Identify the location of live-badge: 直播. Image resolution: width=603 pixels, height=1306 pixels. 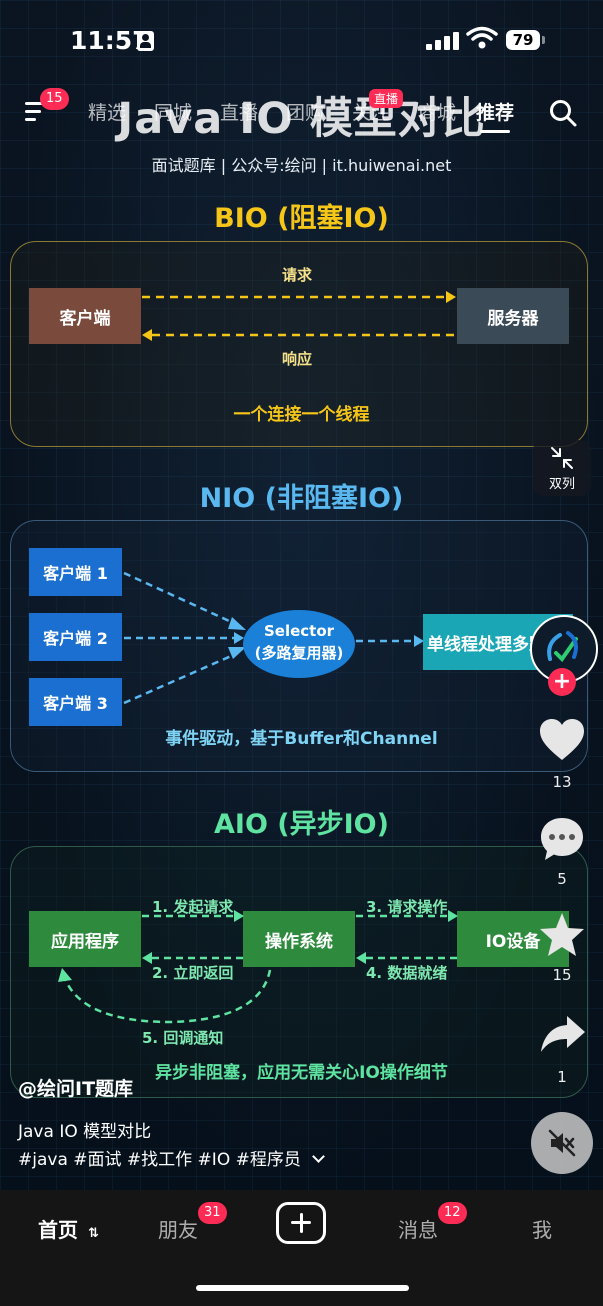
(386, 98).